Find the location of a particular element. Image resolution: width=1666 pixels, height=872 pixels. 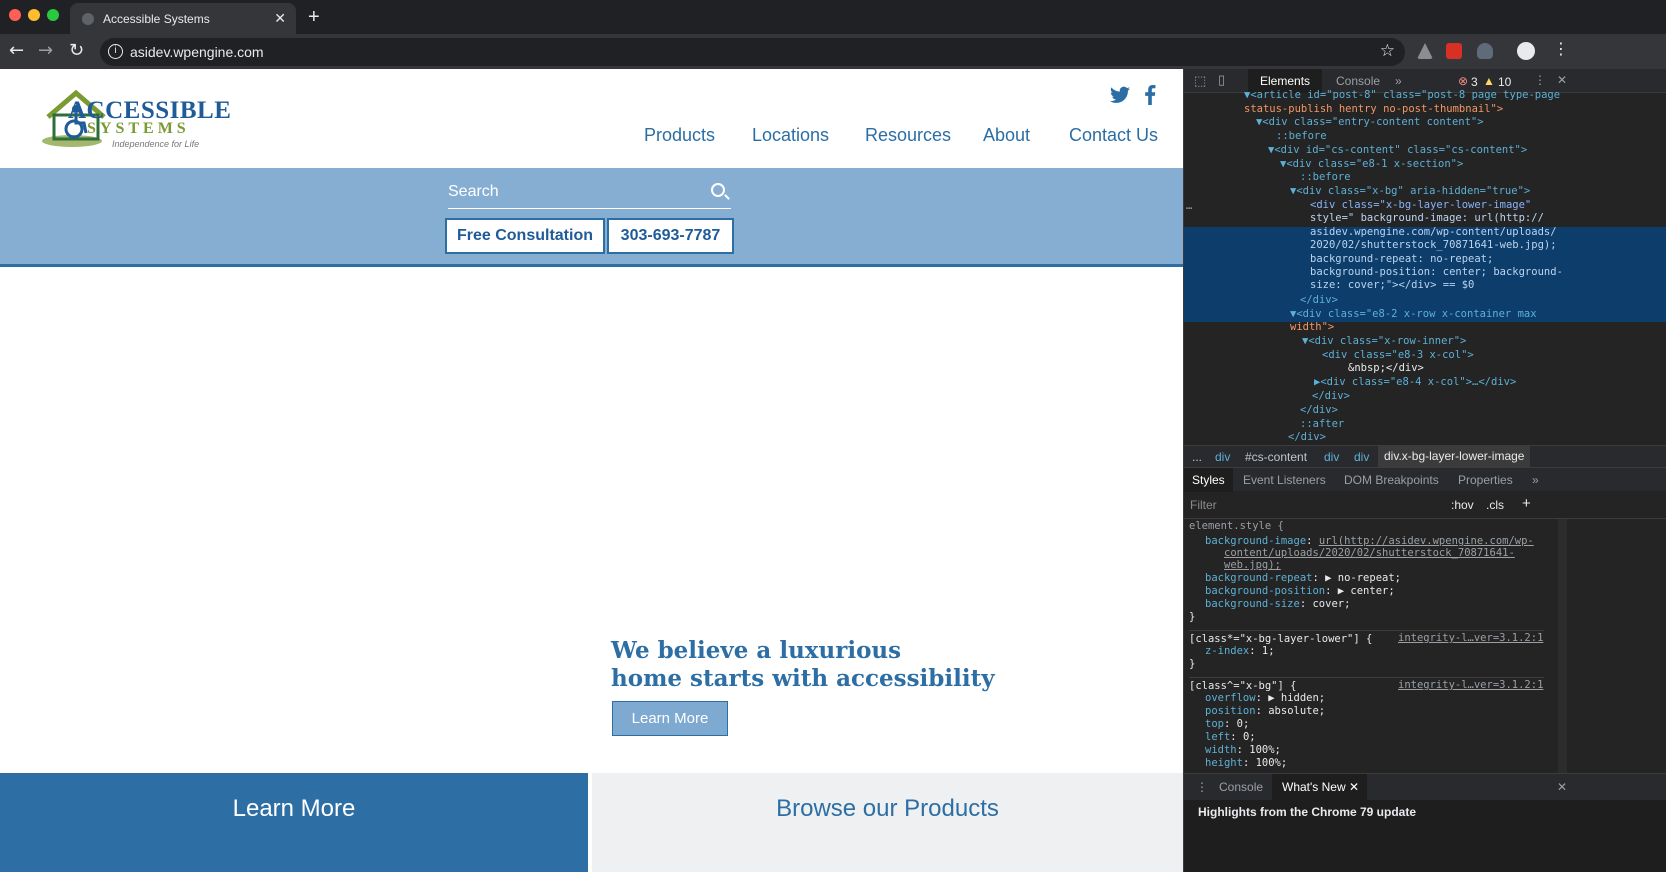

dom-line: ▼<div class="entry-content content"> is located at coordinates (1370, 123).